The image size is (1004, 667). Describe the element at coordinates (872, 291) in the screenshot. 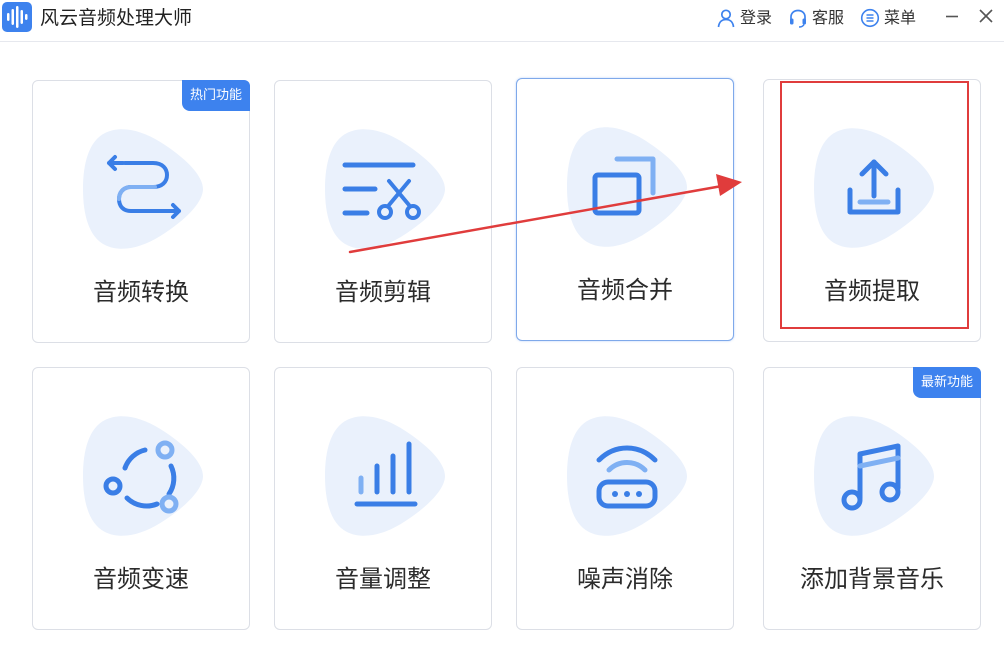

I see `card-label: 音频提取` at that location.